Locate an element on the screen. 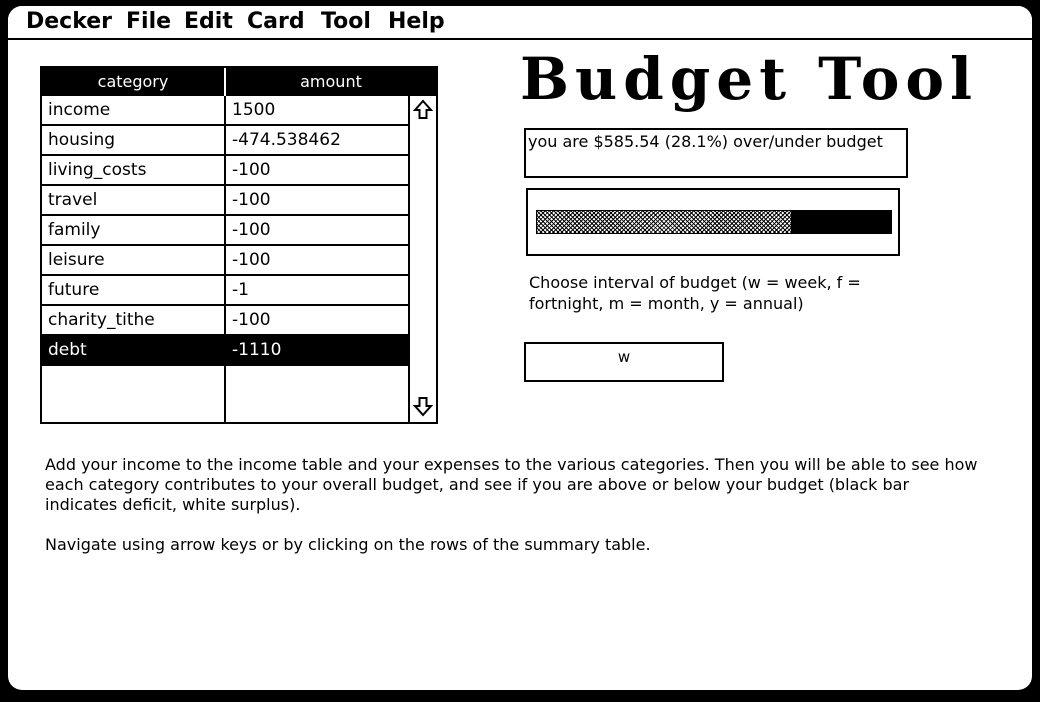 The image size is (1040, 702). interval-field: w is located at coordinates (624, 362).